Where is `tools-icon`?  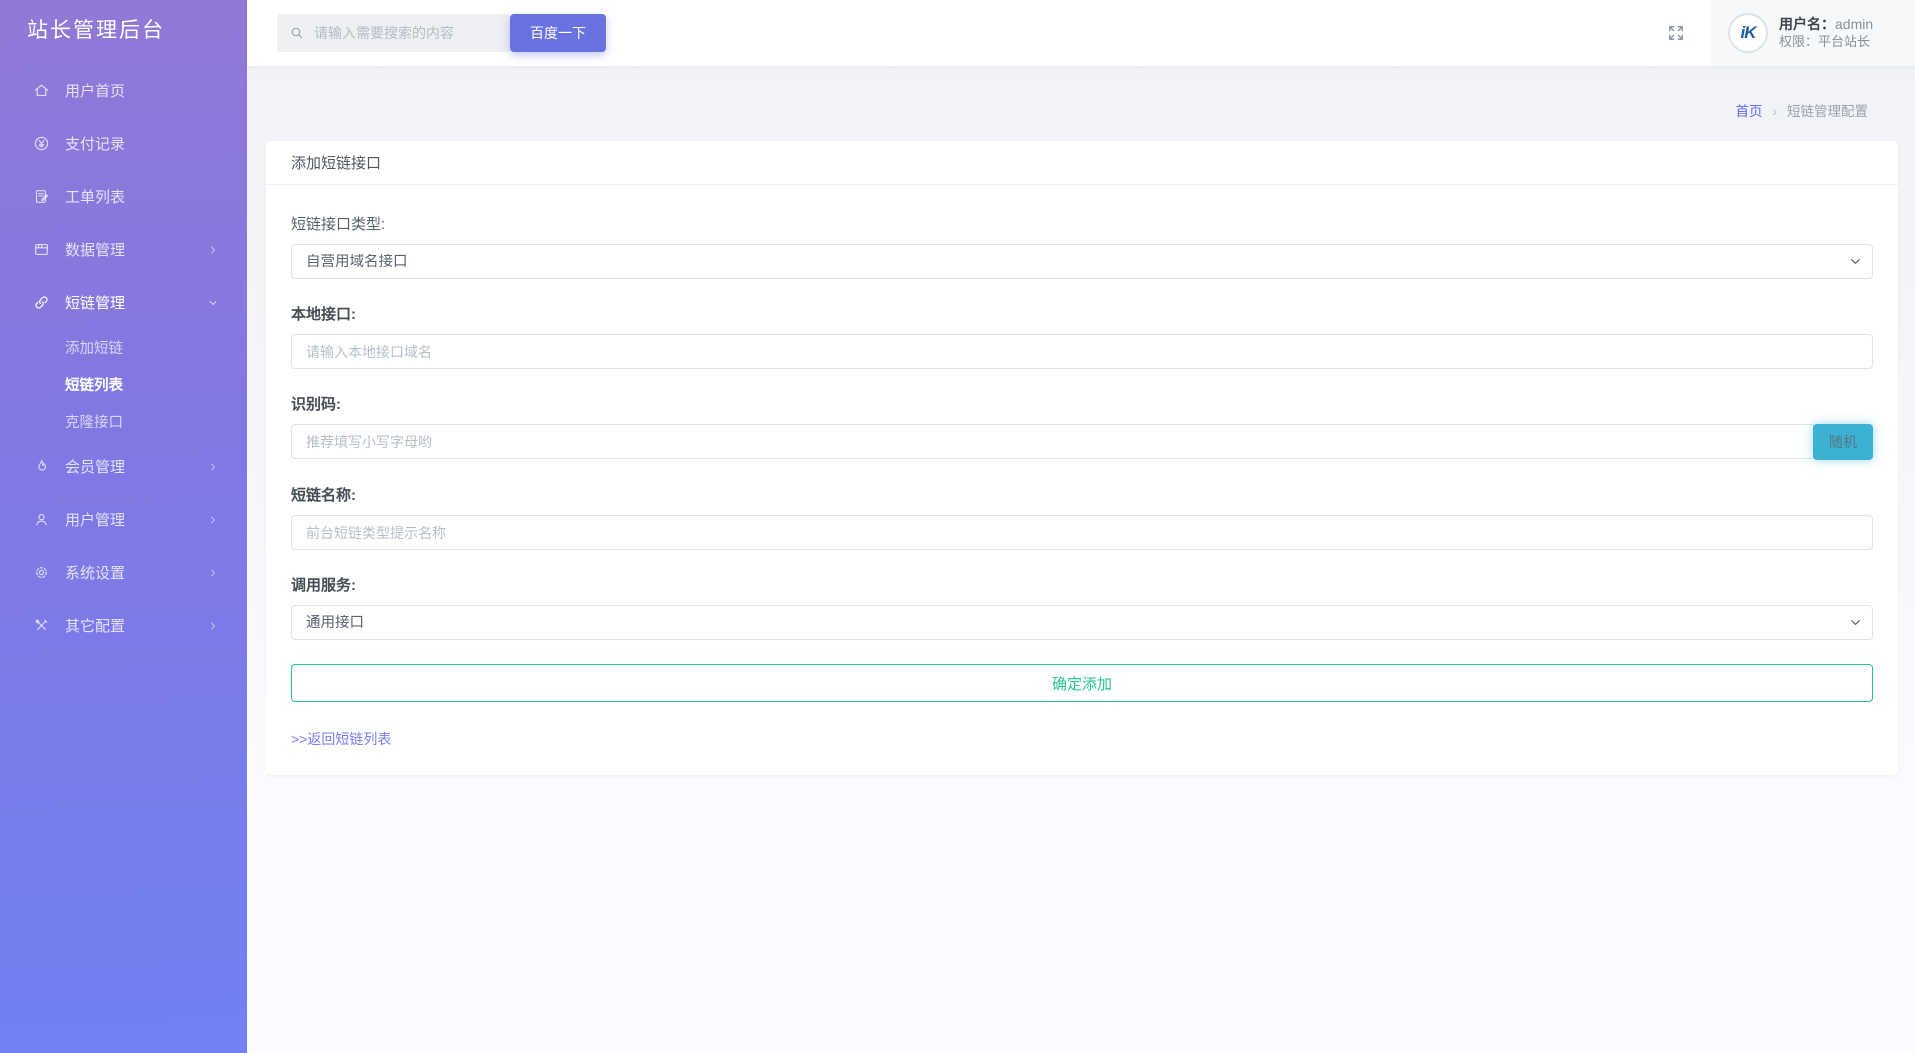 tools-icon is located at coordinates (41, 624).